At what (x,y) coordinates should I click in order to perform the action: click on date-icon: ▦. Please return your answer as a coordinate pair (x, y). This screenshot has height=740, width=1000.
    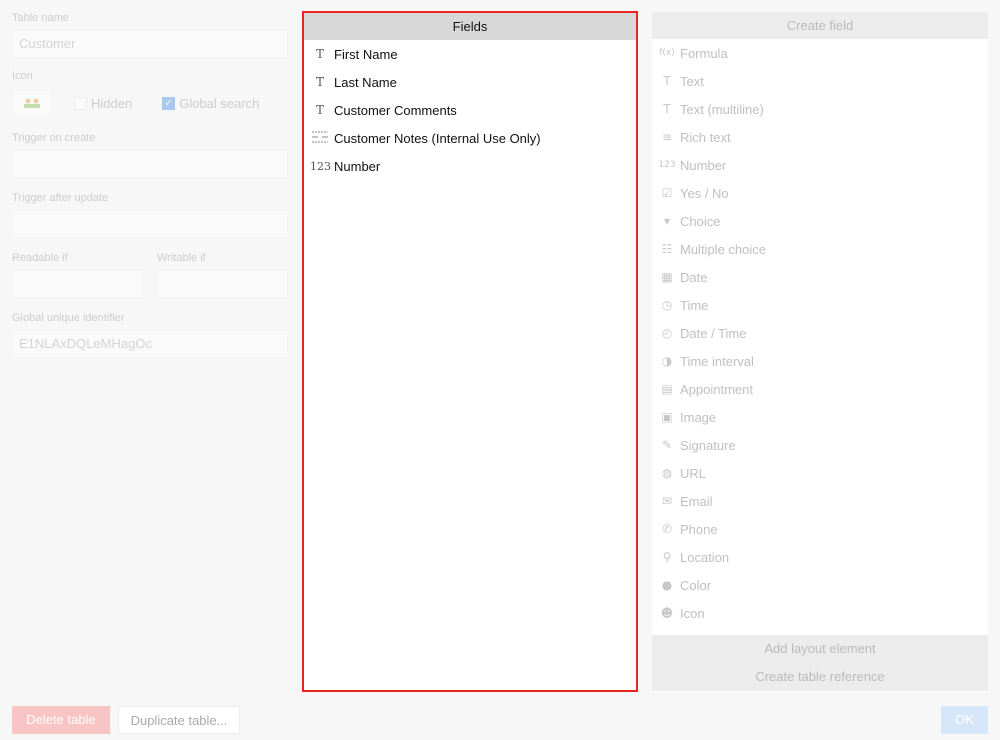
    Looking at the image, I should click on (667, 277).